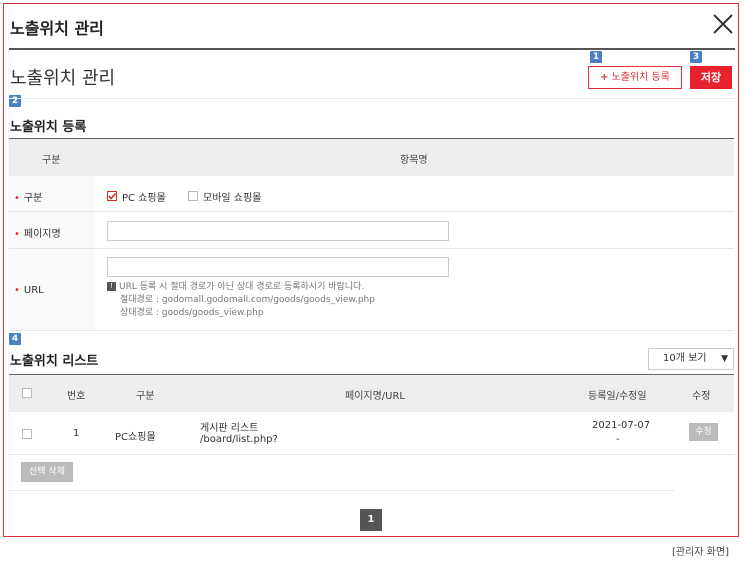 This screenshot has height=561, width=744. I want to click on add-location-label: 노출위치 등록, so click(640, 77).